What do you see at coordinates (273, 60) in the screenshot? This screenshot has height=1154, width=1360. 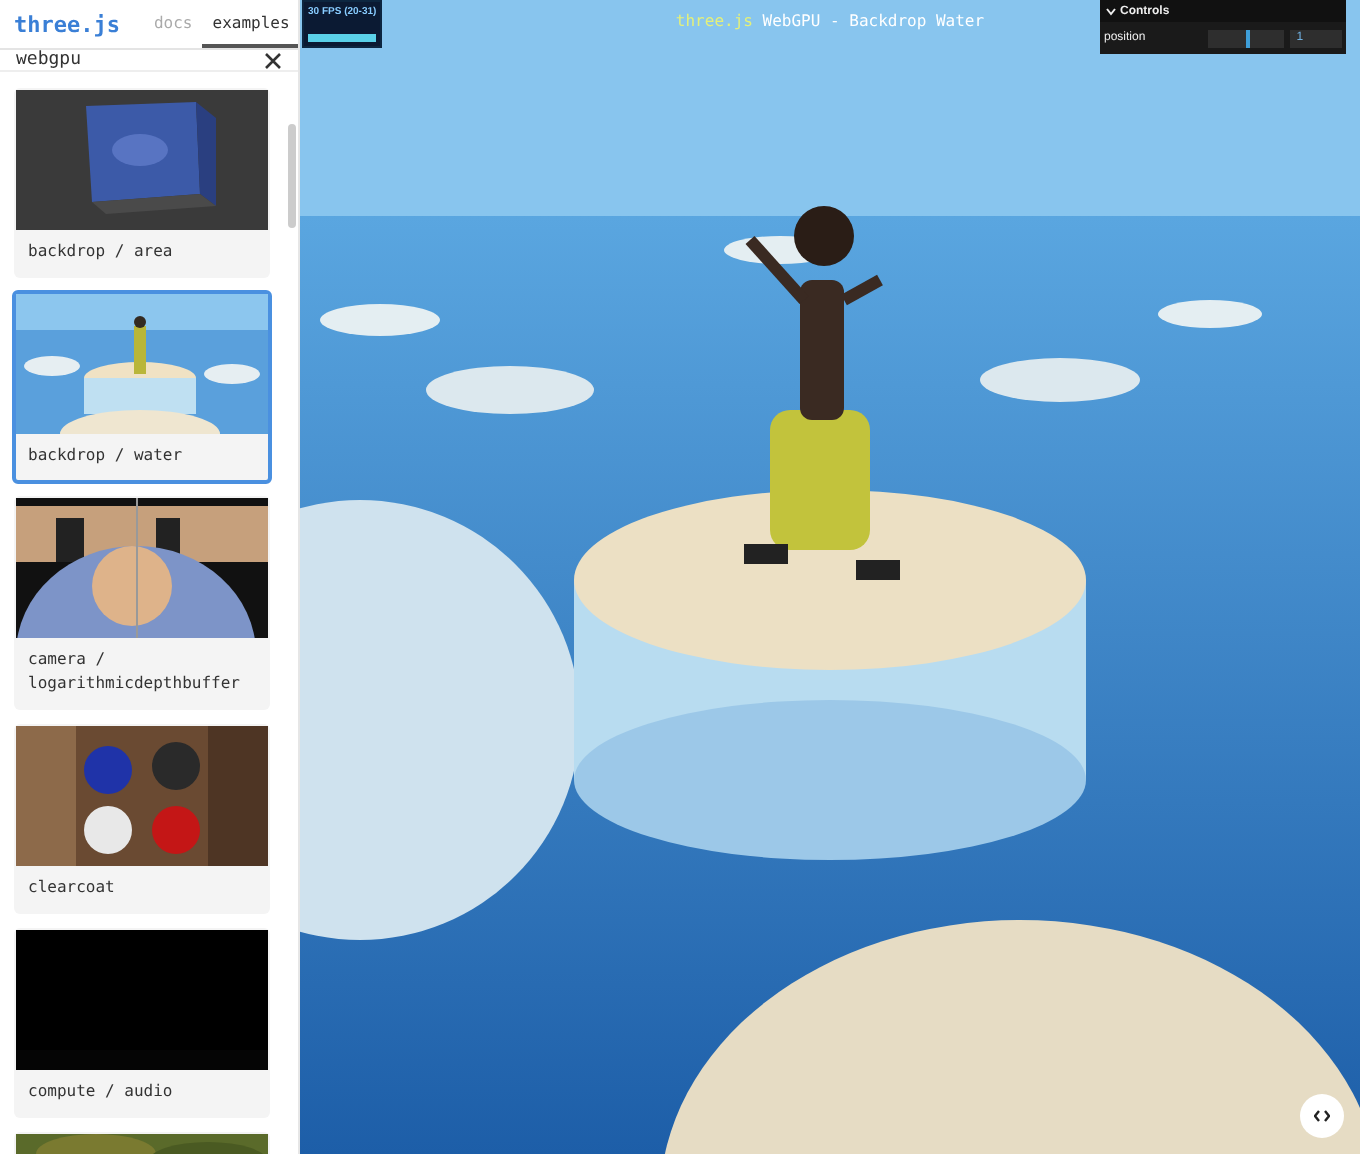 I see `close-icon` at bounding box center [273, 60].